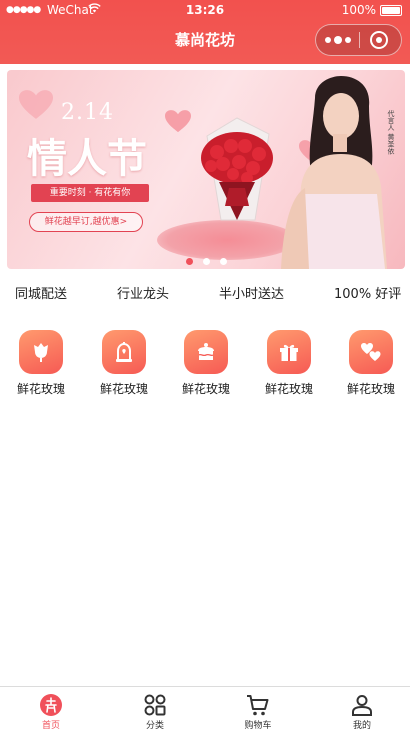 The width and height of the screenshot is (410, 735). Describe the element at coordinates (237, 169) in the screenshot. I see `rose-bouquet-image` at that location.